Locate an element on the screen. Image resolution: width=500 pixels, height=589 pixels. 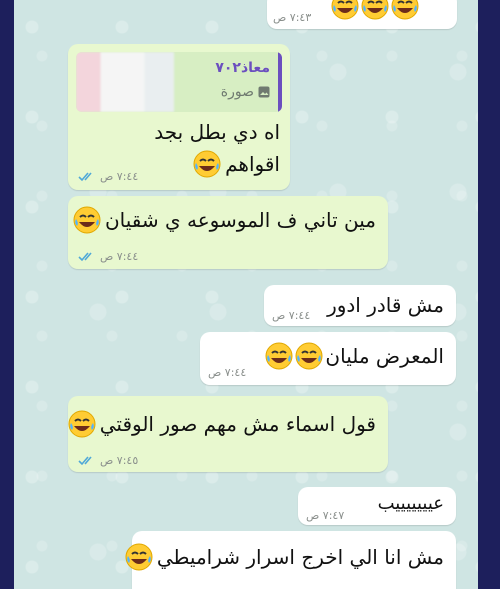
message-bubble: مش قادر ادور ٧:٤٤ ص is located at coordinates (360, 305).